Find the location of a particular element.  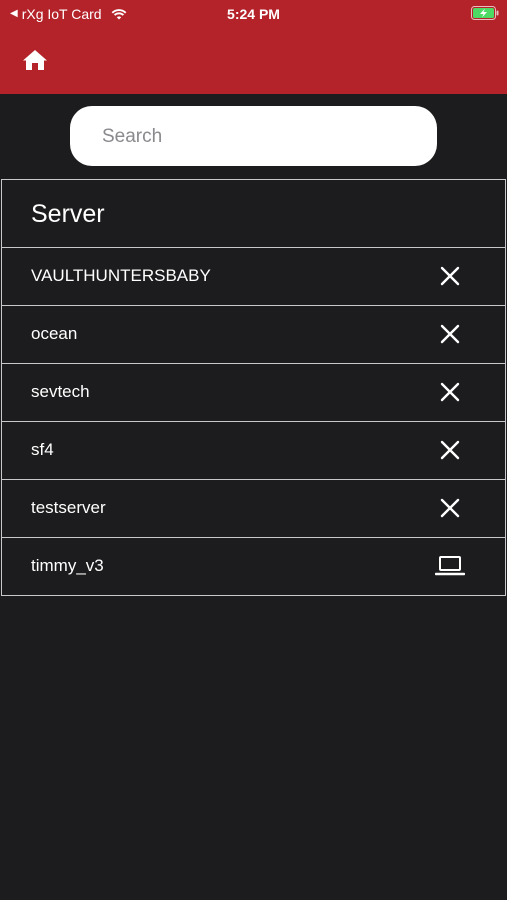

home-button is located at coordinates (35, 60).